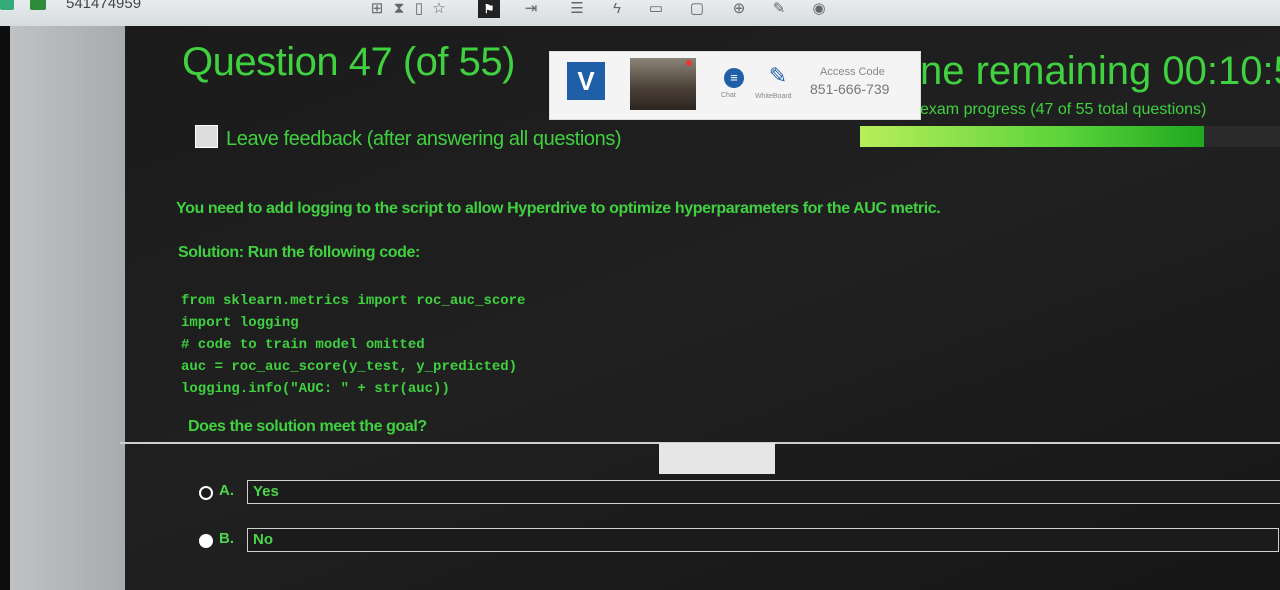 The width and height of the screenshot is (1280, 590). Describe the element at coordinates (778, 76) in the screenshot. I see `whiteboard-icon: ✎` at that location.